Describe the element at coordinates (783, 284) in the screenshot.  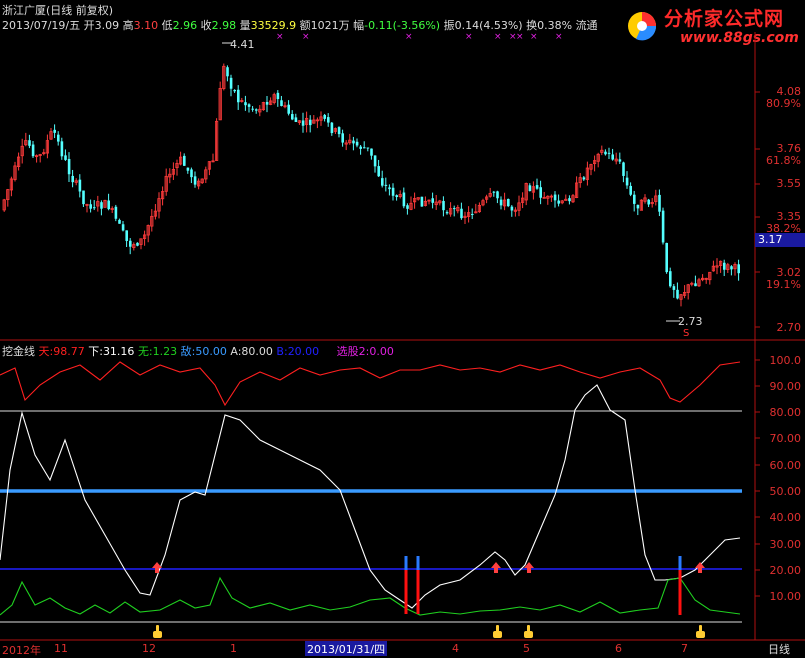
I see `price-label-19.1: 19.1%` at that location.